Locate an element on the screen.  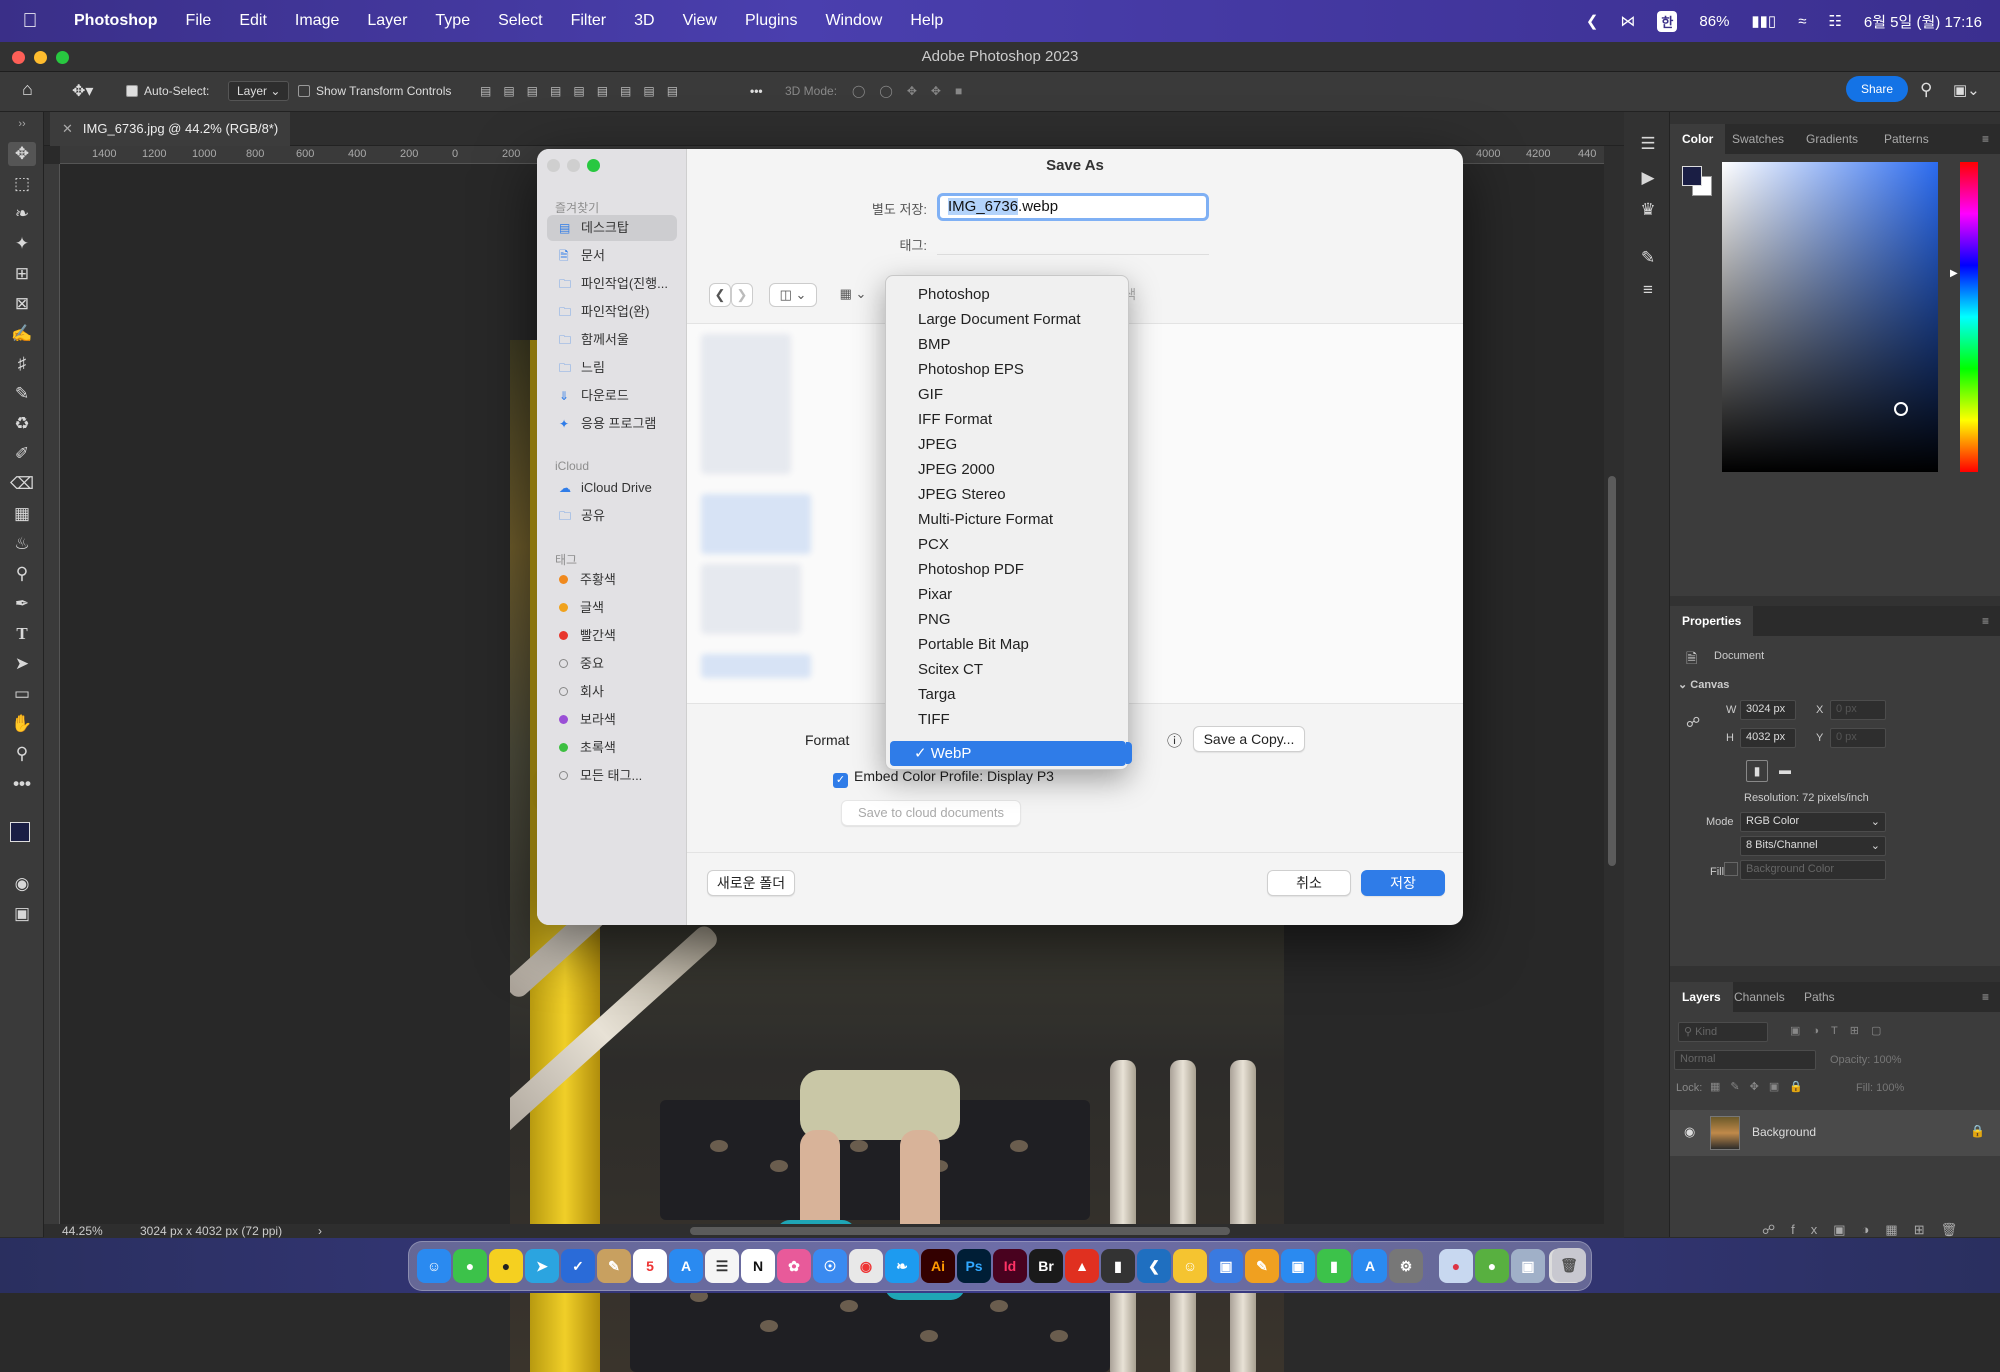
format-option-multi-picture: Multi-Picture Format is located at coordinates (1008, 519).